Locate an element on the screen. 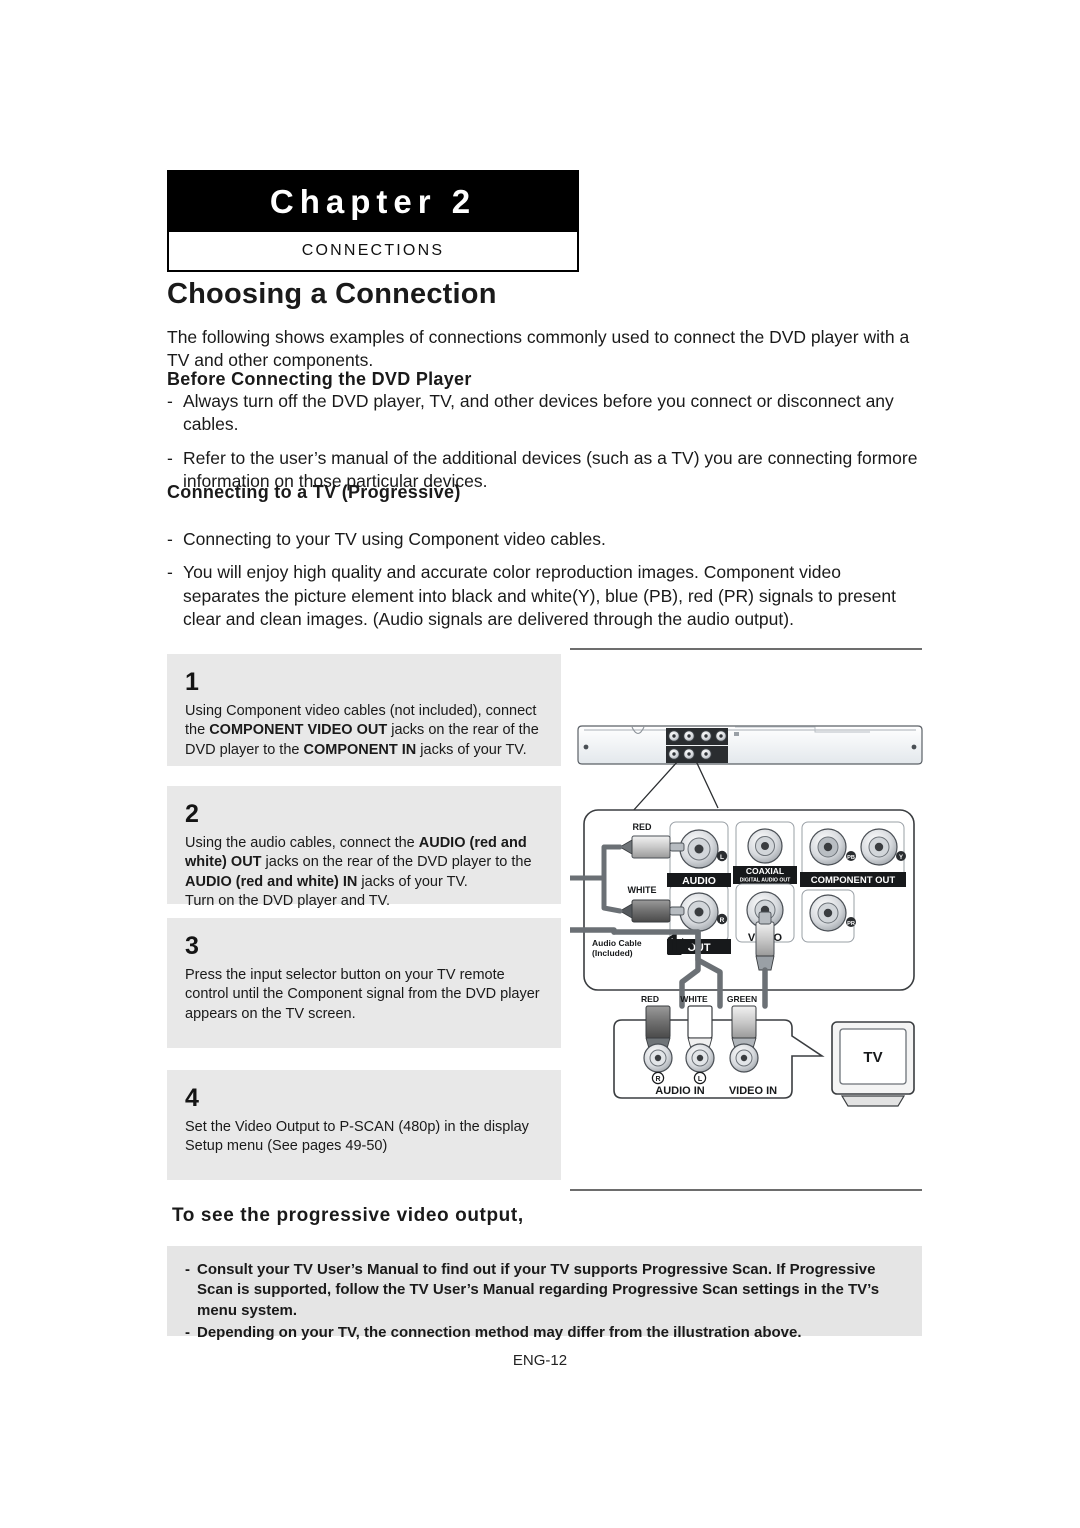 The width and height of the screenshot is (1080, 1528). label-component-out: COMPONENT OUT is located at coordinates (853, 880).